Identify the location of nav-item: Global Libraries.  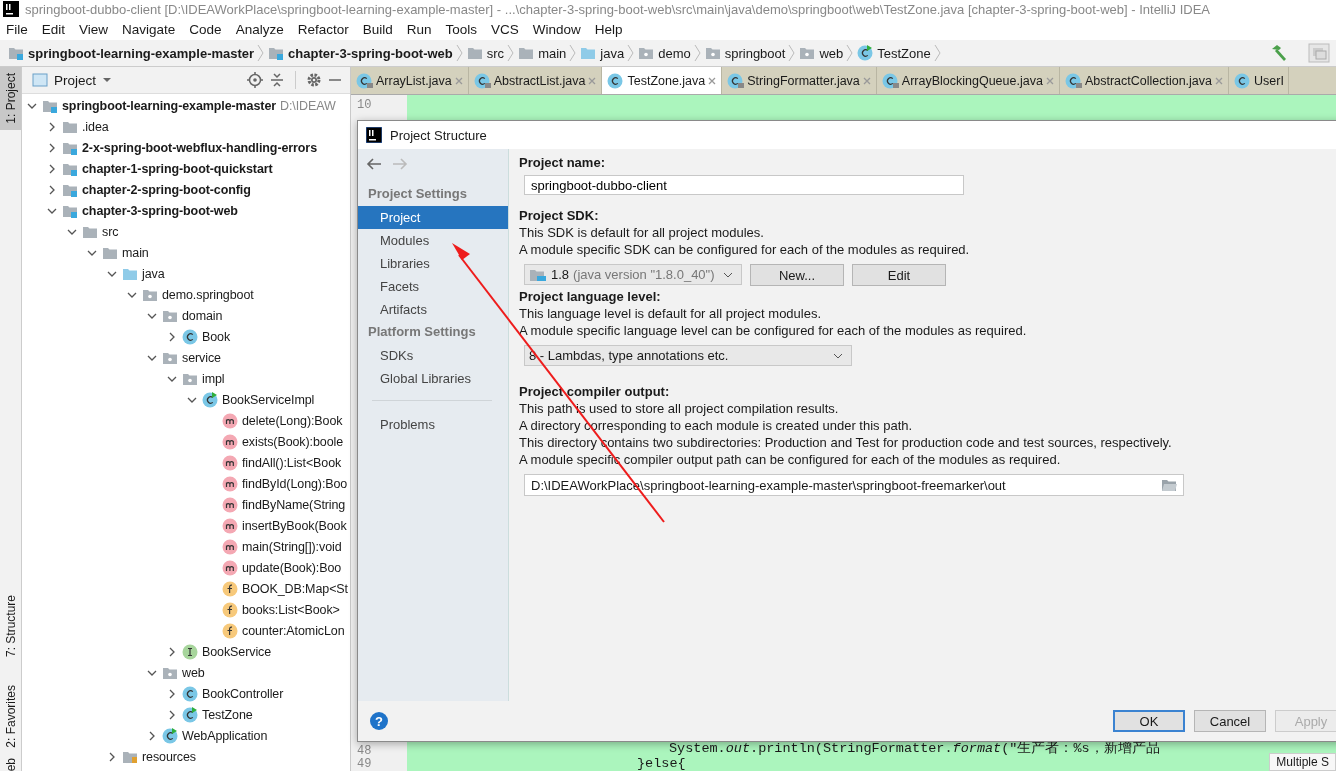
(433, 378).